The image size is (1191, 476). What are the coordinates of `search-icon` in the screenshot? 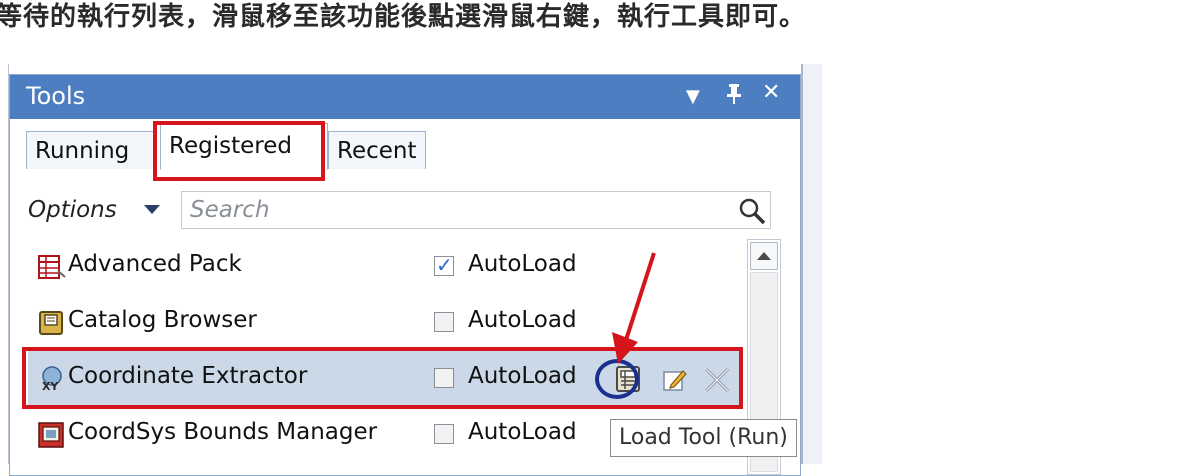 It's located at (752, 211).